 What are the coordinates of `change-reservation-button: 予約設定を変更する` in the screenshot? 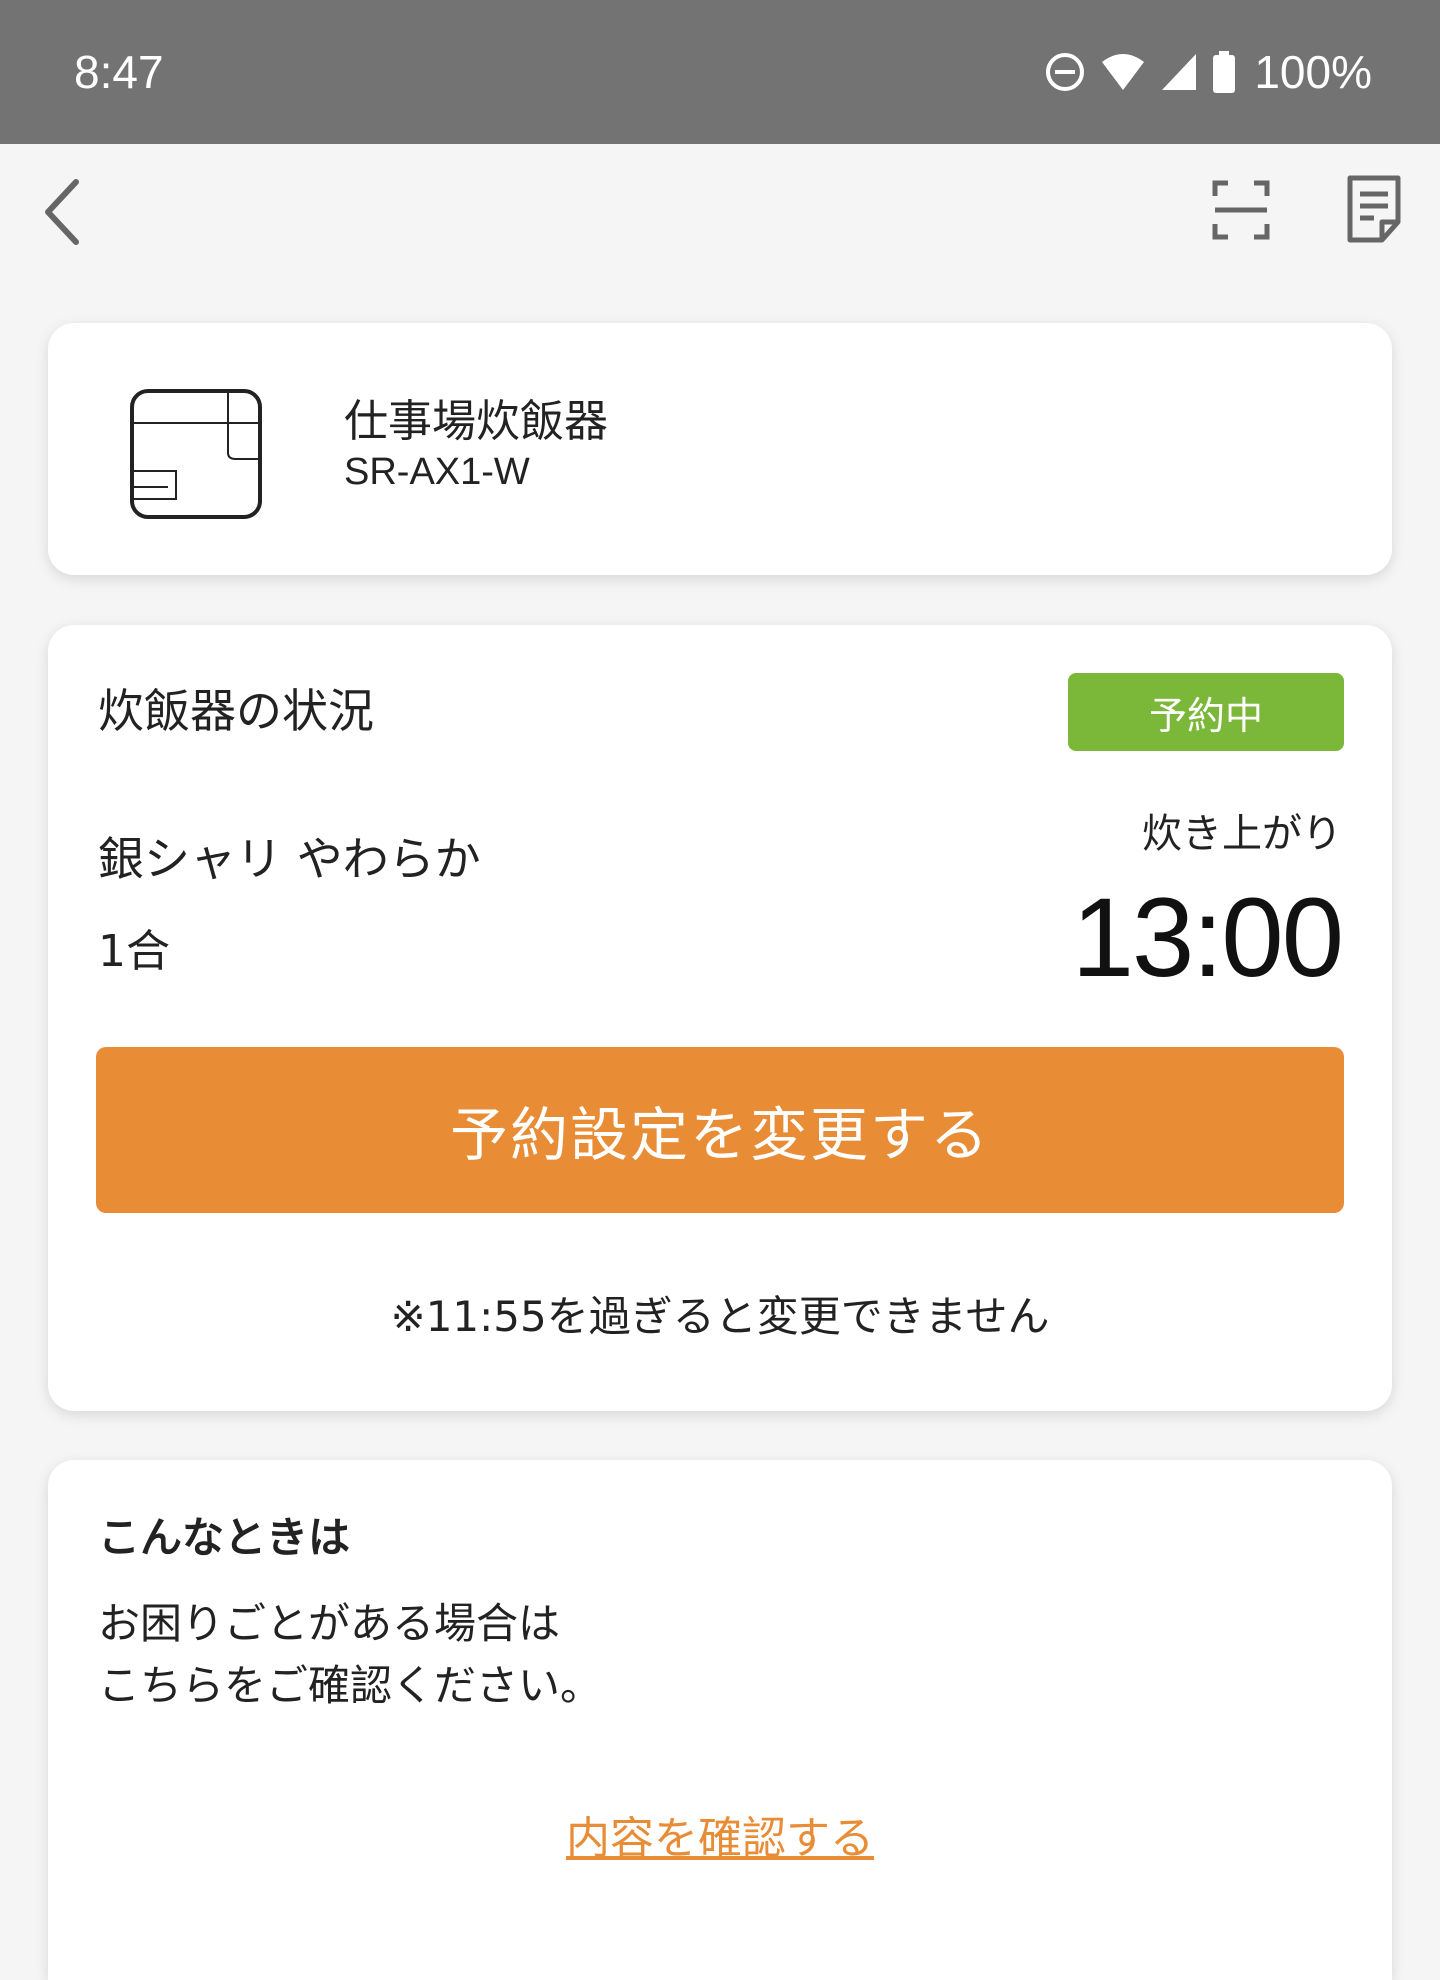 It's located at (720, 1130).